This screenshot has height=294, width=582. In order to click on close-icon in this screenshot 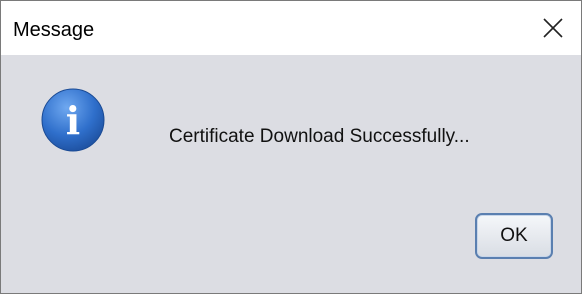, I will do `click(553, 28)`.